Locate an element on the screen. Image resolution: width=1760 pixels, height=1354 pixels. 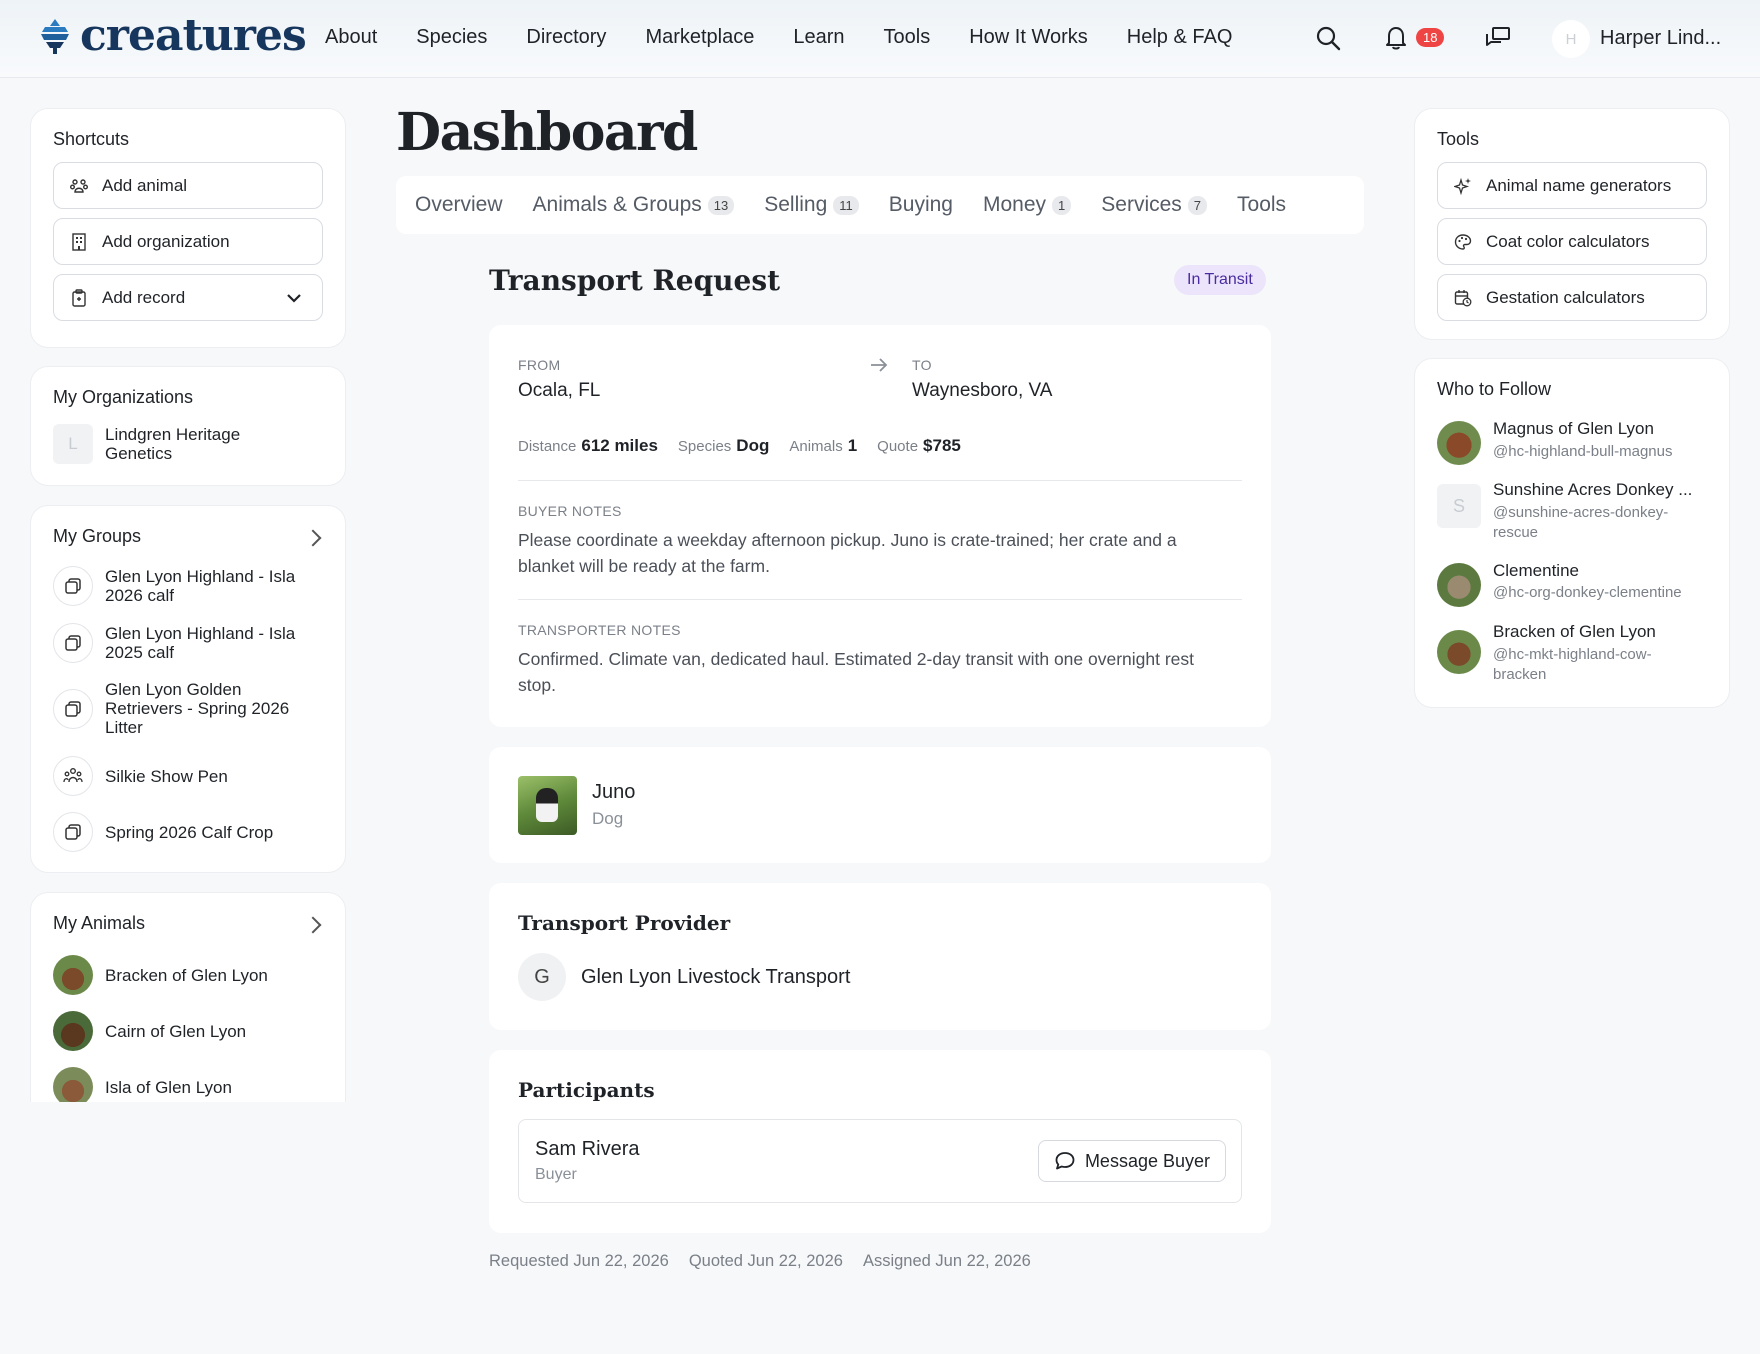
message-buyer-button: Message Buyer is located at coordinates (1131, 1161).